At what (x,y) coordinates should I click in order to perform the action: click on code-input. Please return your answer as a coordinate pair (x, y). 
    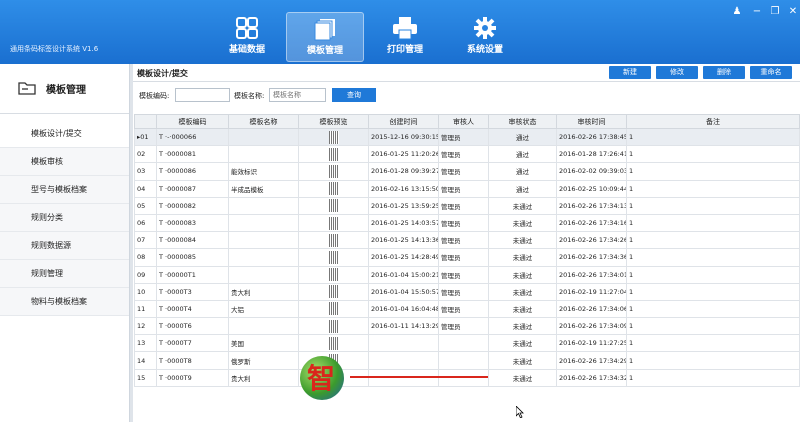
    Looking at the image, I should click on (202, 95).